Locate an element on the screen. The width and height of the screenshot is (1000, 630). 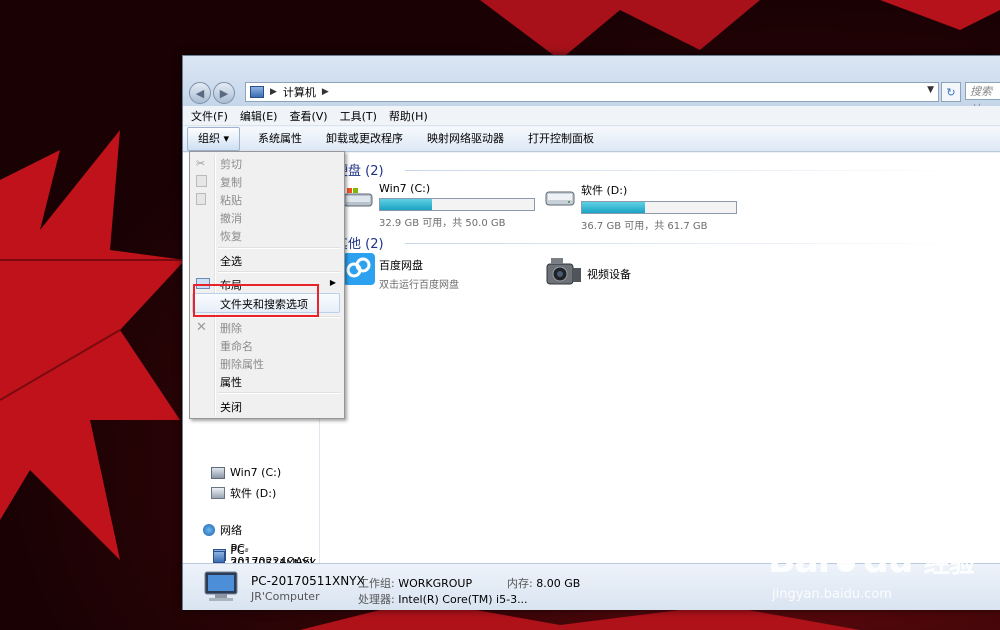
nav-item-drive-d: 软件 (D:) is located at coordinates (243, 493).